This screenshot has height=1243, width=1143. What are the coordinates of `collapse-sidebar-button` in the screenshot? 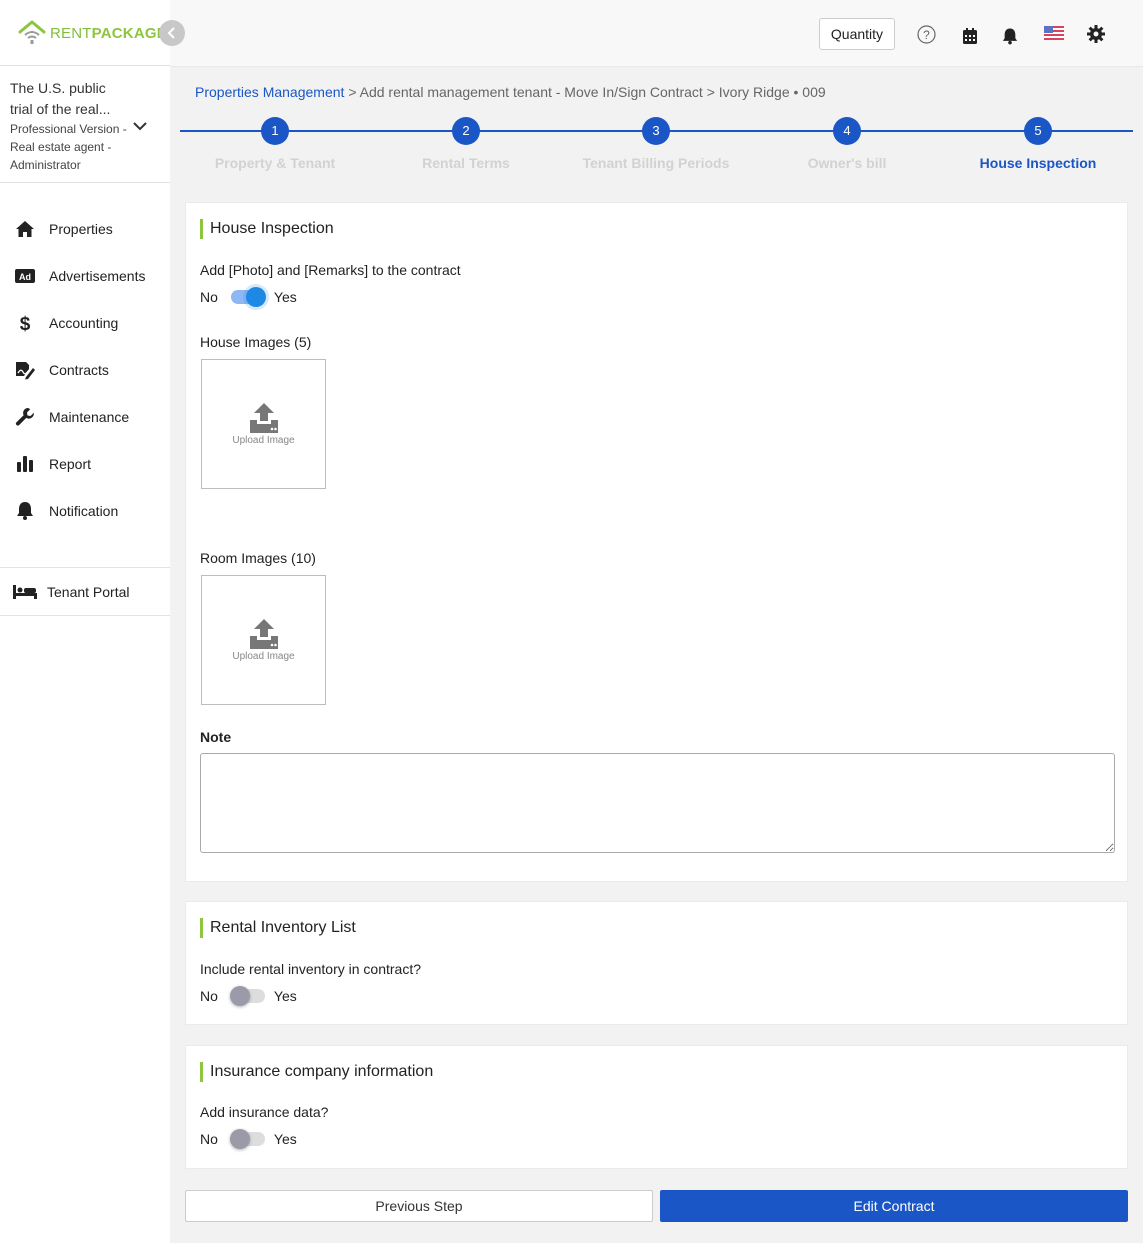 It's located at (172, 33).